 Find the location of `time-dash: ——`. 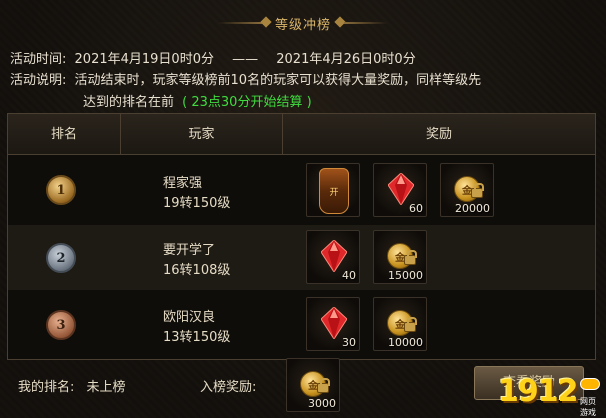

time-dash: —— is located at coordinates (245, 59).